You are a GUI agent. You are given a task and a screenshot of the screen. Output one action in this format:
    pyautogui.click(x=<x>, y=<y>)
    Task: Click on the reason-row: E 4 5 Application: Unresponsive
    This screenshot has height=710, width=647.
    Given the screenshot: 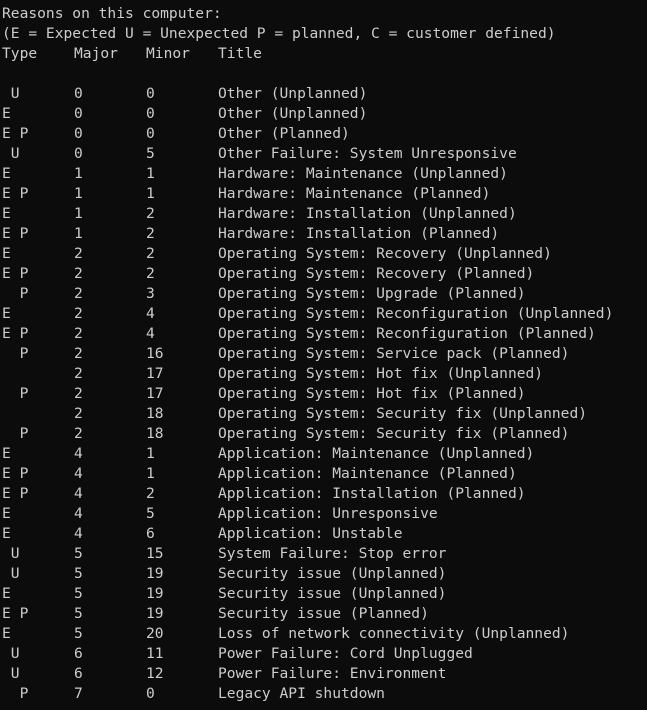 What is the action you would take?
    pyautogui.click(x=323, y=514)
    